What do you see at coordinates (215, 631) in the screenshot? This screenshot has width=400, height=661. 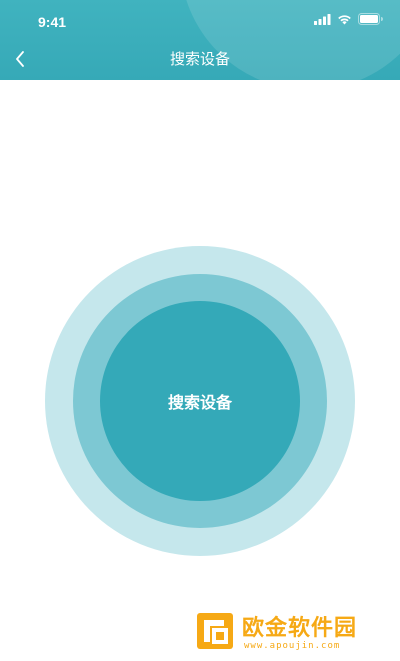 I see `watermark-logo-icon` at bounding box center [215, 631].